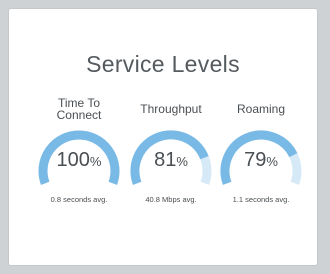  What do you see at coordinates (165, 160) in the screenshot?
I see `gauge-value-number: 81` at bounding box center [165, 160].